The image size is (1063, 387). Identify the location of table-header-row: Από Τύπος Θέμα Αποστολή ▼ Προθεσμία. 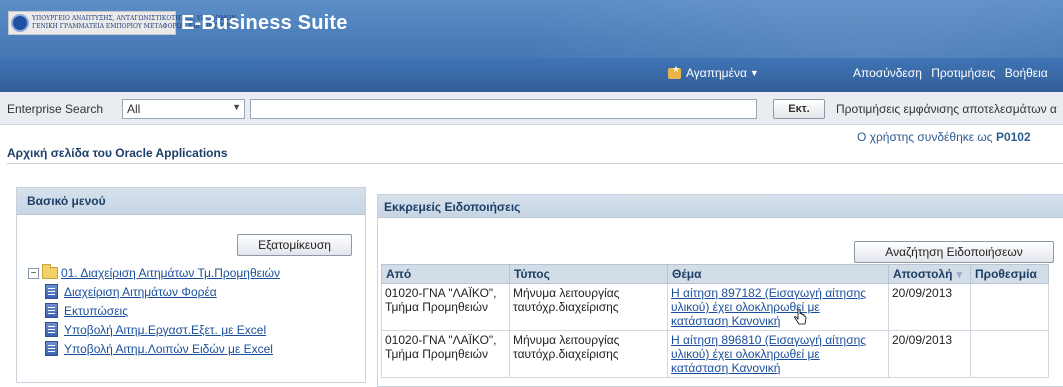
(715, 274).